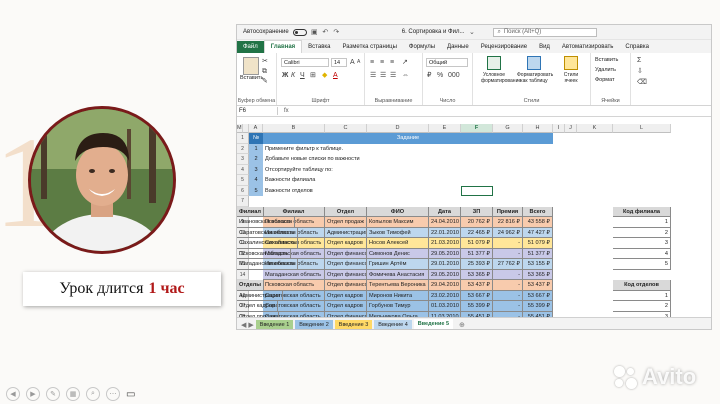 The width and height of the screenshot is (720, 404). I want to click on dept-name: Администрация, so click(260, 295).